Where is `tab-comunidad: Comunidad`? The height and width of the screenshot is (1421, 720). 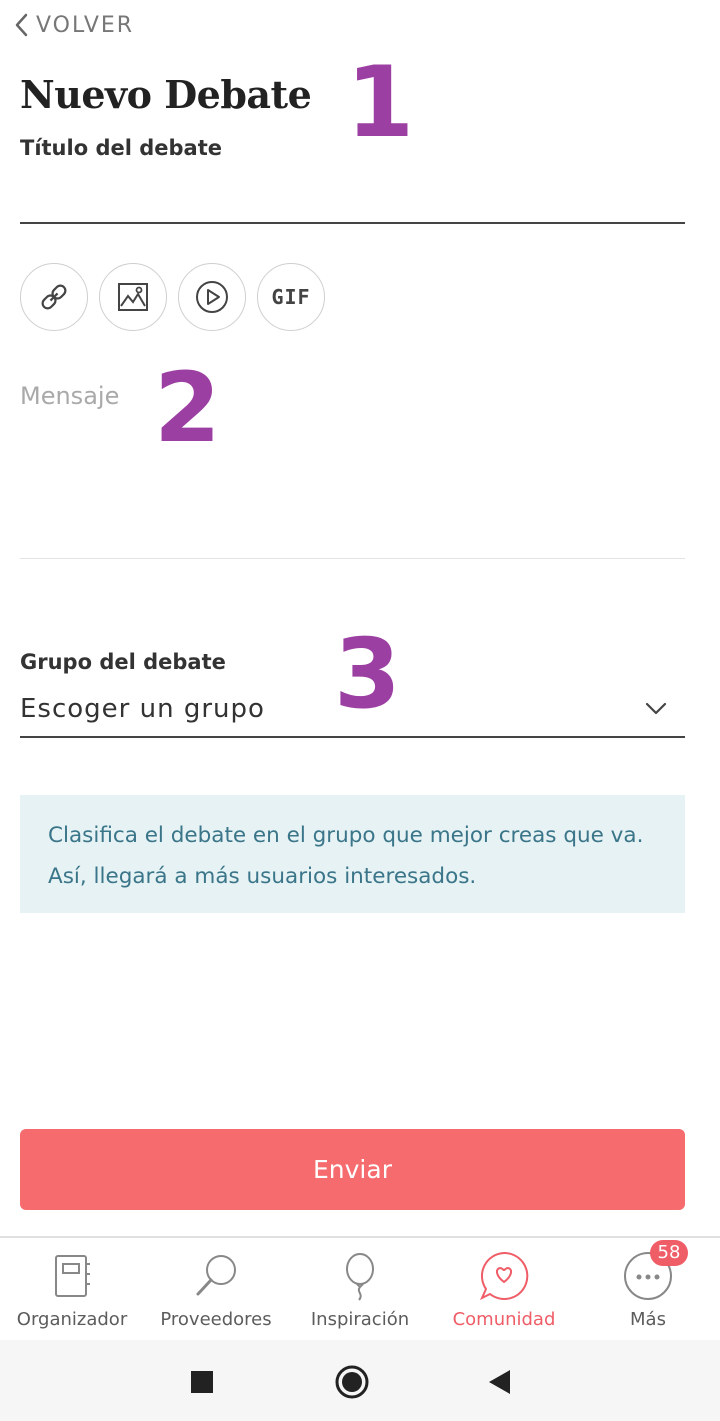
tab-comunidad: Comunidad is located at coordinates (504, 1290).